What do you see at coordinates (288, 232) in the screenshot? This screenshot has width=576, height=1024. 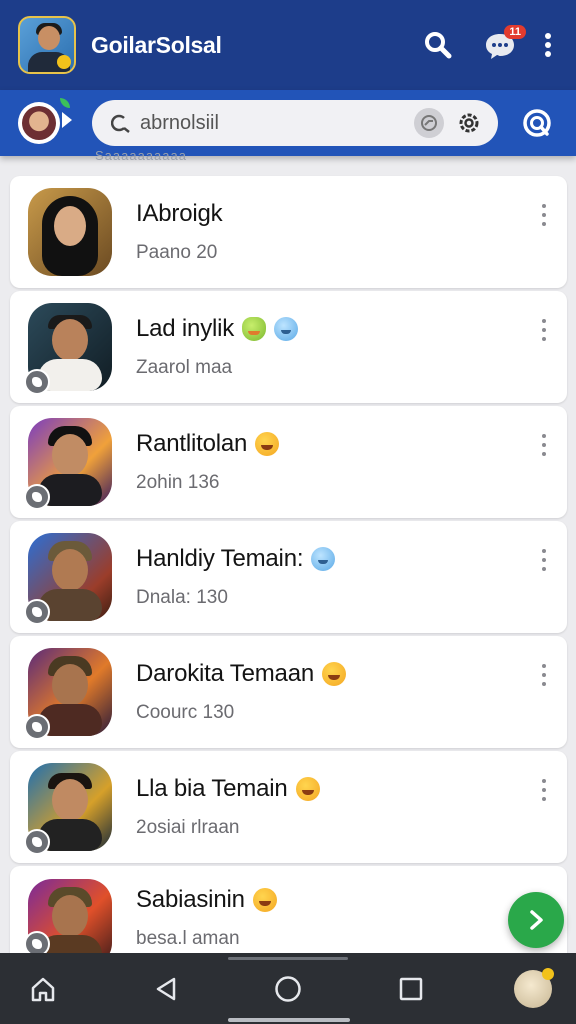 I see `contact-card: IAbroigk Paano 20` at bounding box center [288, 232].